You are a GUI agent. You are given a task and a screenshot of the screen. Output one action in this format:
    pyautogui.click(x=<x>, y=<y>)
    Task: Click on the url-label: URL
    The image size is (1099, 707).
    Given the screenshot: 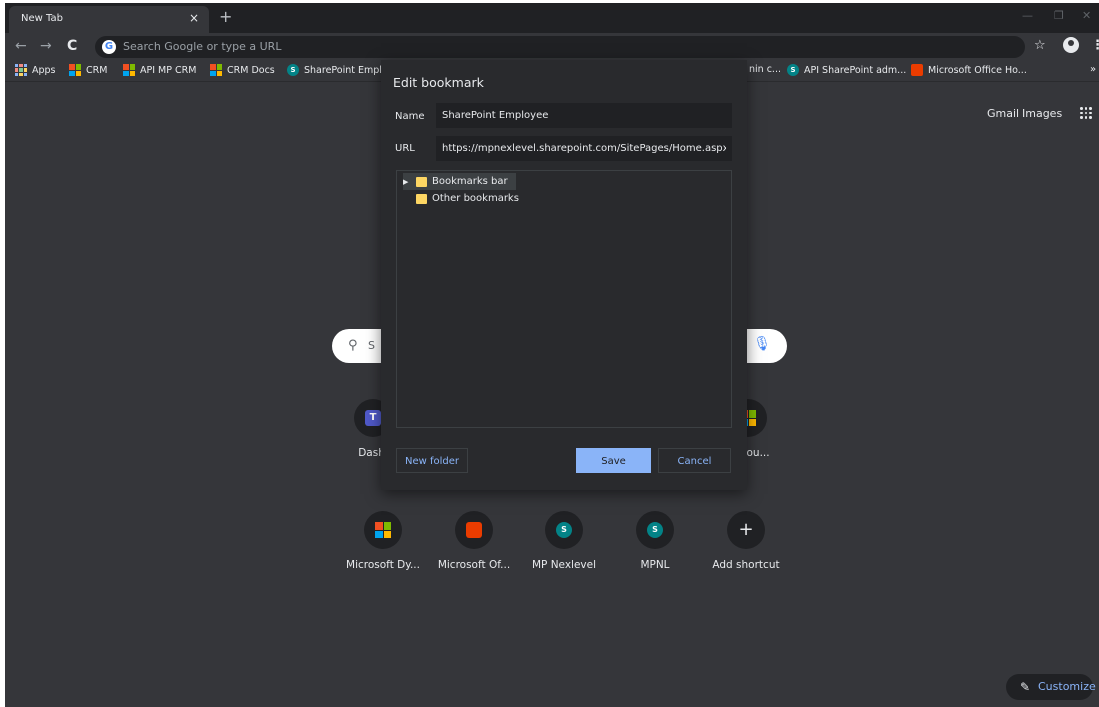 What is the action you would take?
    pyautogui.click(x=405, y=148)
    